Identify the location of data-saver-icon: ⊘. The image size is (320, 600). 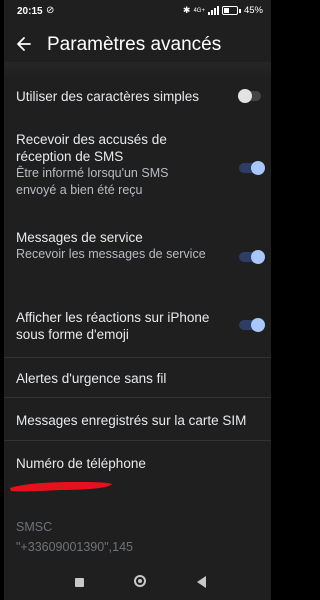
(50, 10).